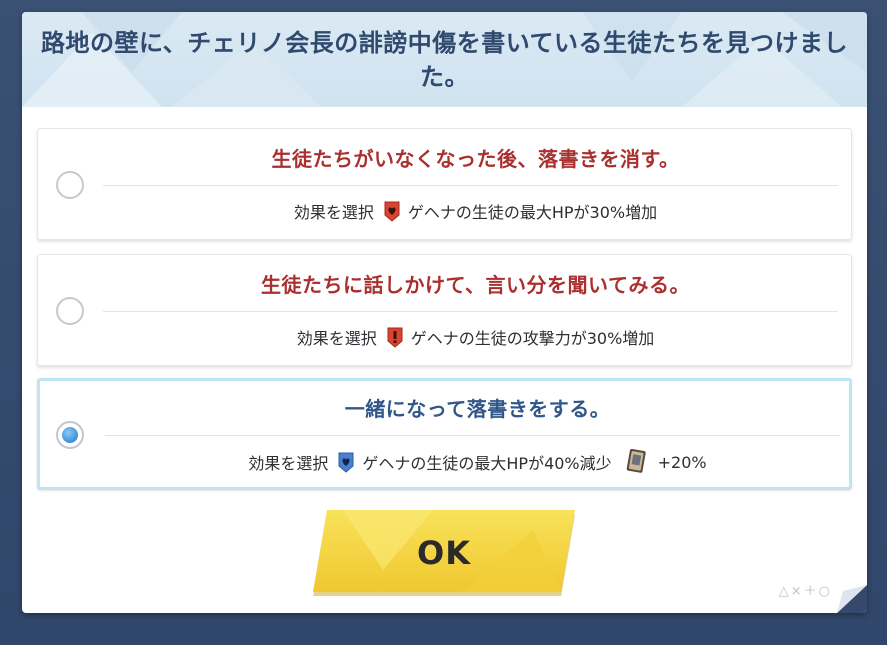 This screenshot has height=645, width=887. I want to click on effect-row: 効果を選択 ゲヘナの生徒の最大HPが30%増加, so click(475, 211).